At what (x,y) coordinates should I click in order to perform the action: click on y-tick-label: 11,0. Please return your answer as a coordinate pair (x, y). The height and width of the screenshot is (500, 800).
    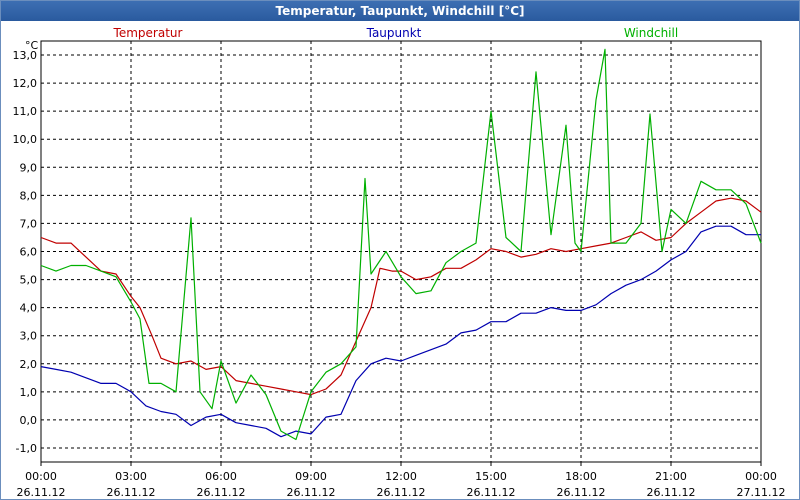
    Looking at the image, I should click on (25, 111).